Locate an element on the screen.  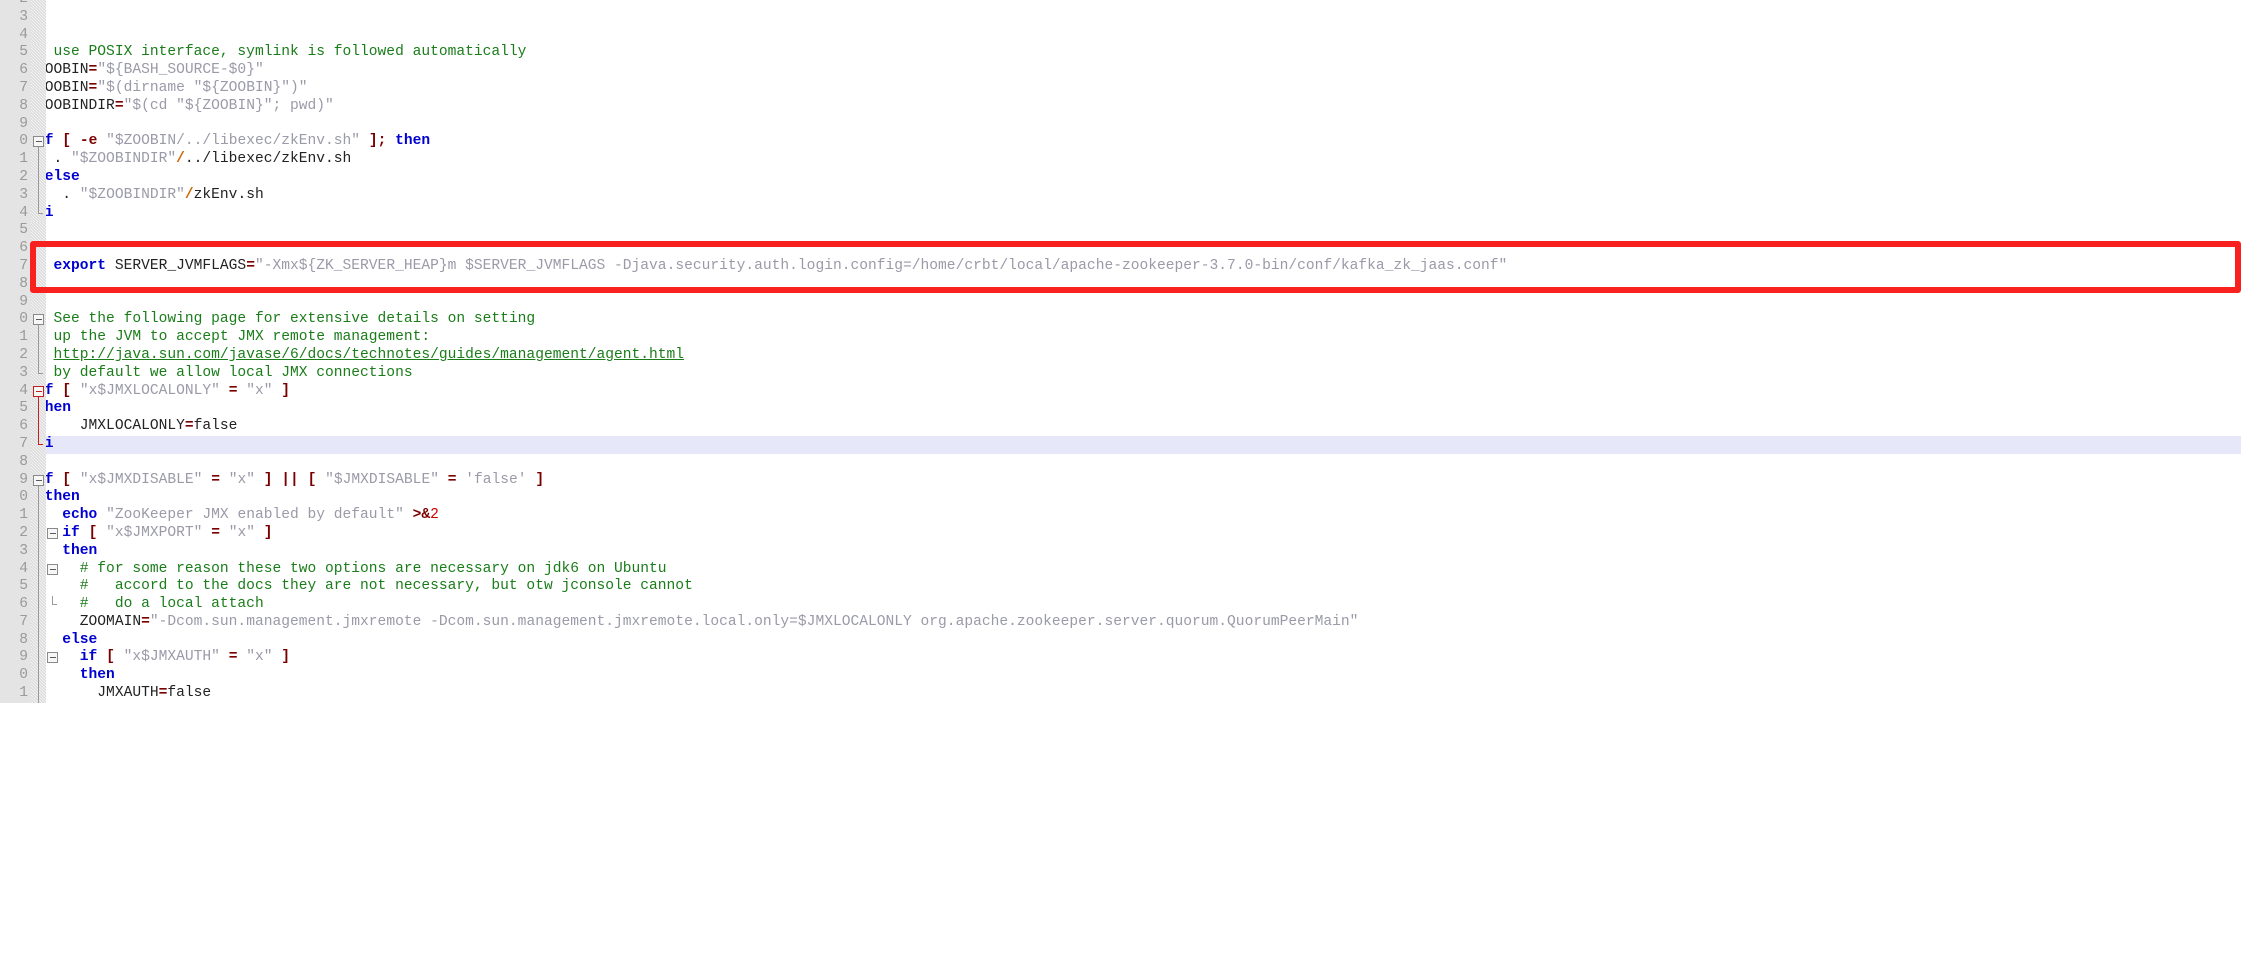
code-text: . "$ZOOBINDIR"/../libexec/zkEnv.sh is located at coordinates (194, 160).